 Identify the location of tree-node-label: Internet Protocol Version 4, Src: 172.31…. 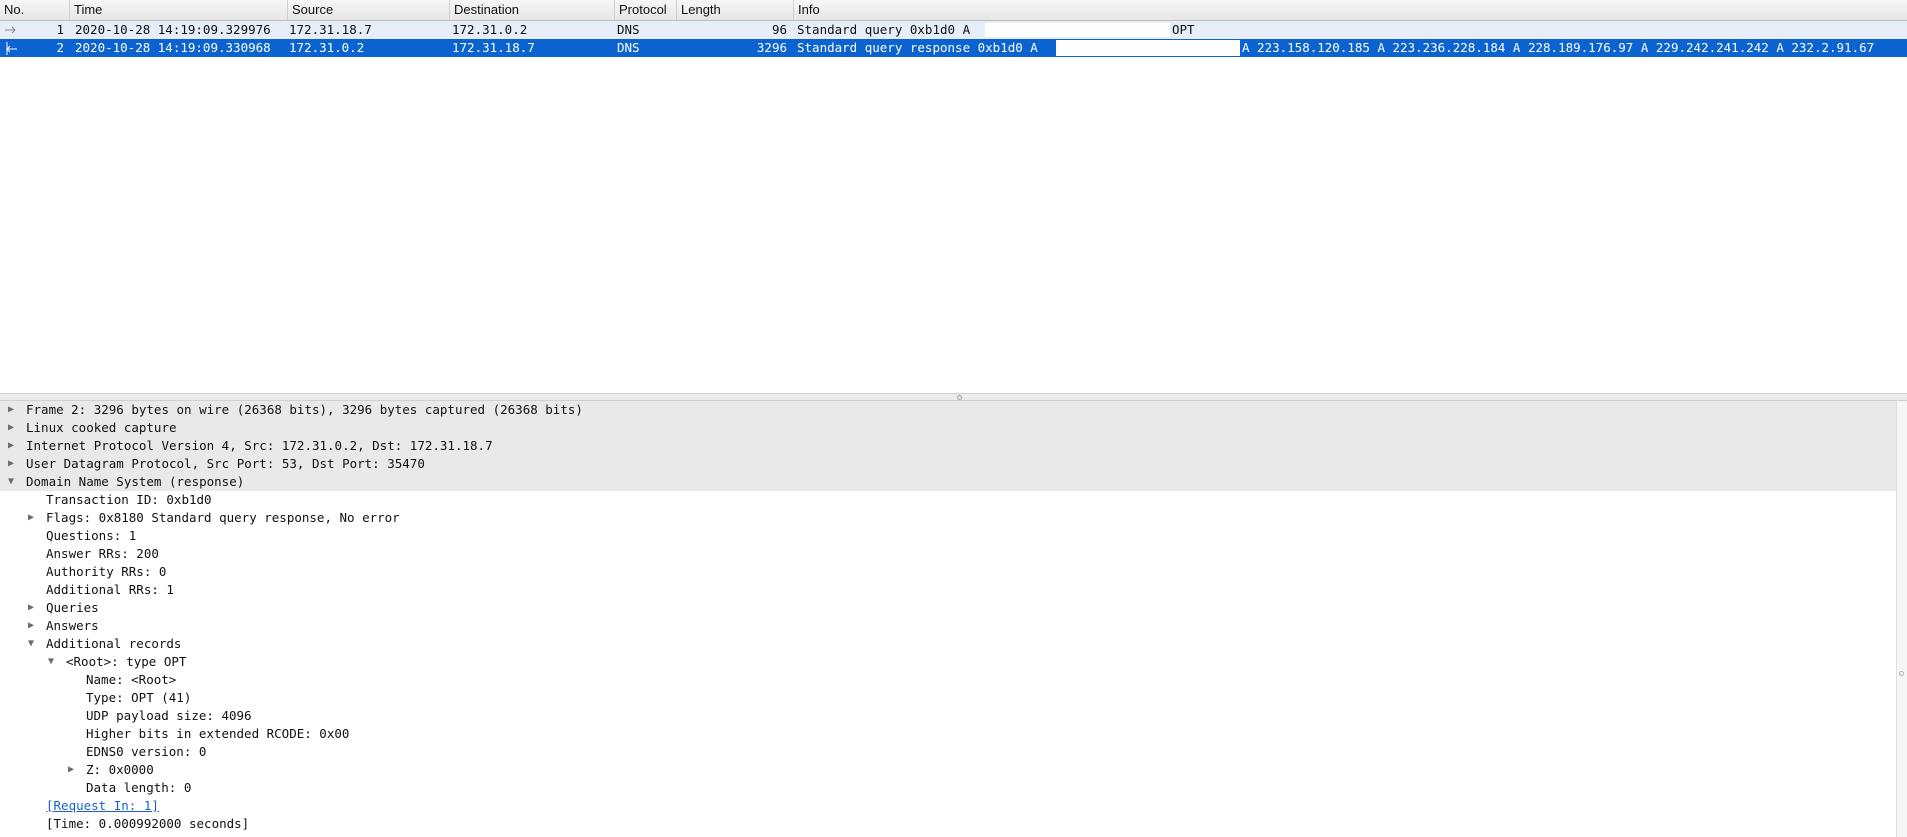
(259, 445).